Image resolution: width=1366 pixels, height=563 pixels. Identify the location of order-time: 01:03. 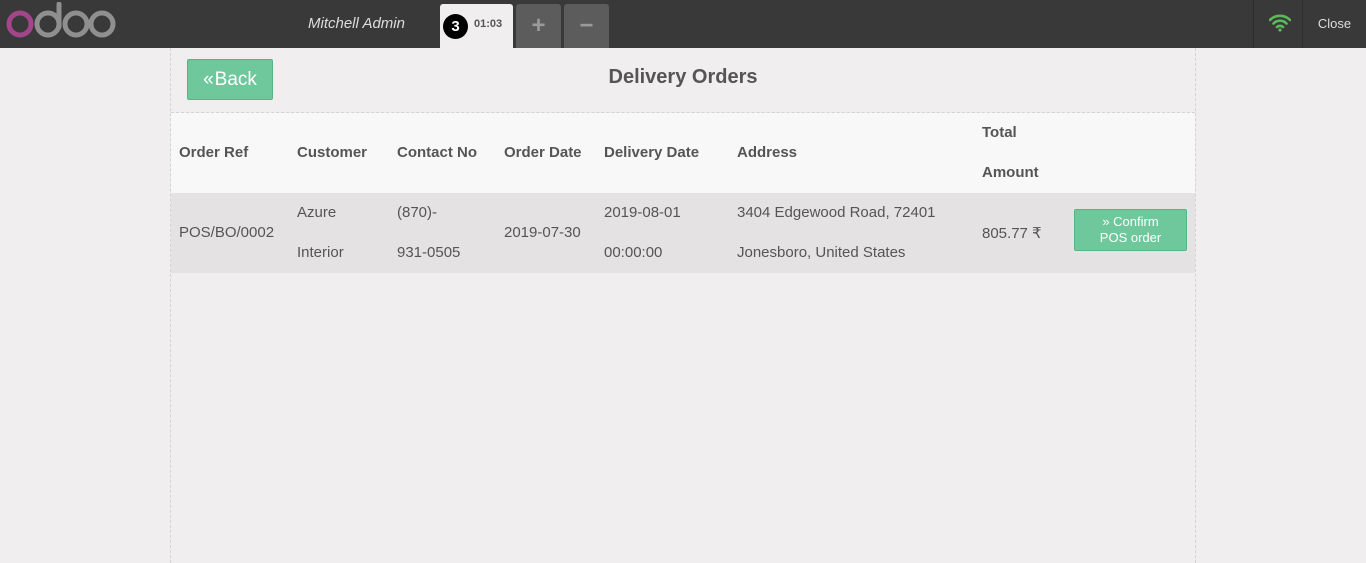
(488, 24).